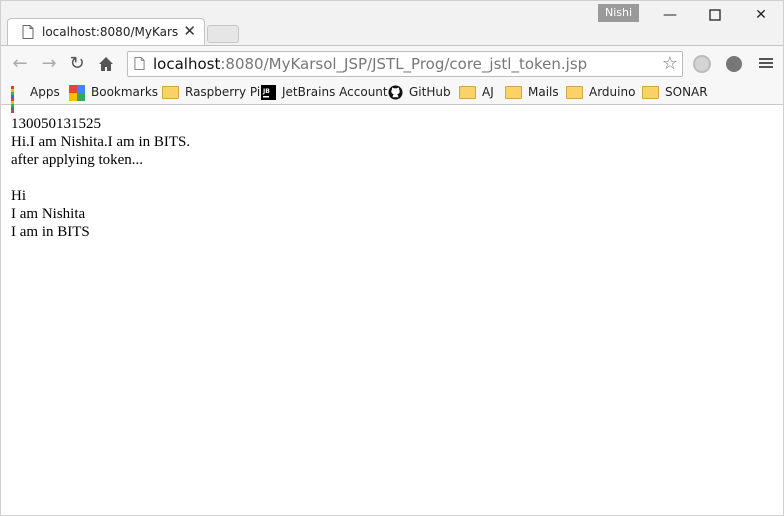 The image size is (784, 516). I want to click on home-icon, so click(106, 64).